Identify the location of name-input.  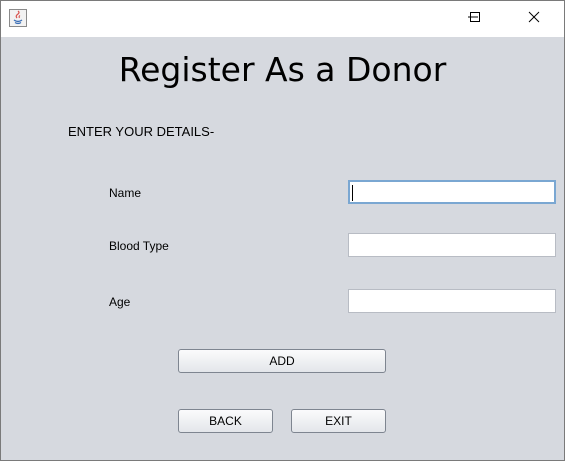
(452, 192).